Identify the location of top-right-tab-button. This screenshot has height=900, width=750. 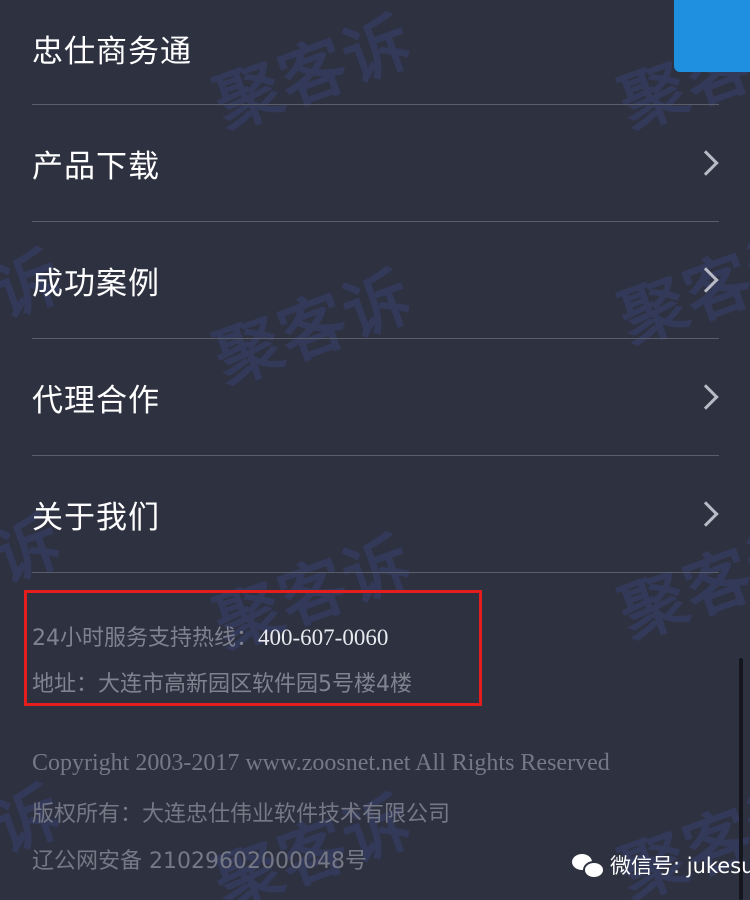
(712, 36).